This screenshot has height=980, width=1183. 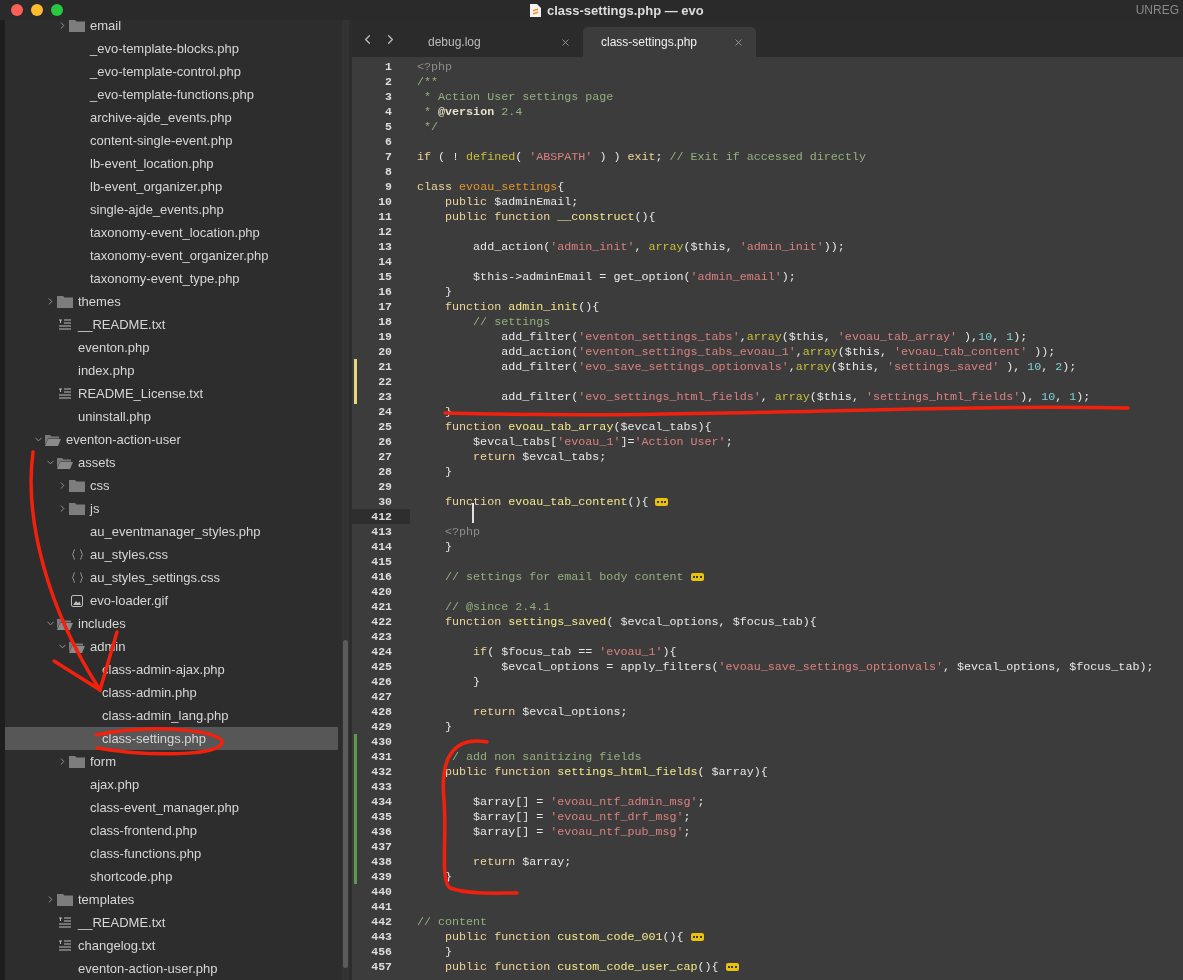 What do you see at coordinates (388, 96) in the screenshot?
I see `line-number: 3` at bounding box center [388, 96].